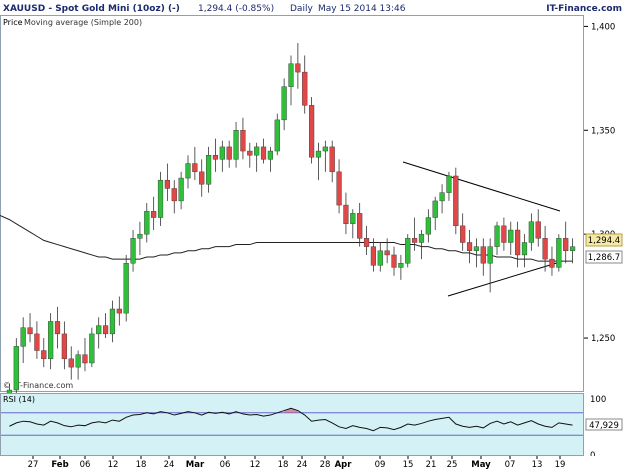 Image resolution: width=625 pixels, height=469 pixels. I want to click on watermark: © IT-Finance.com, so click(38, 385).